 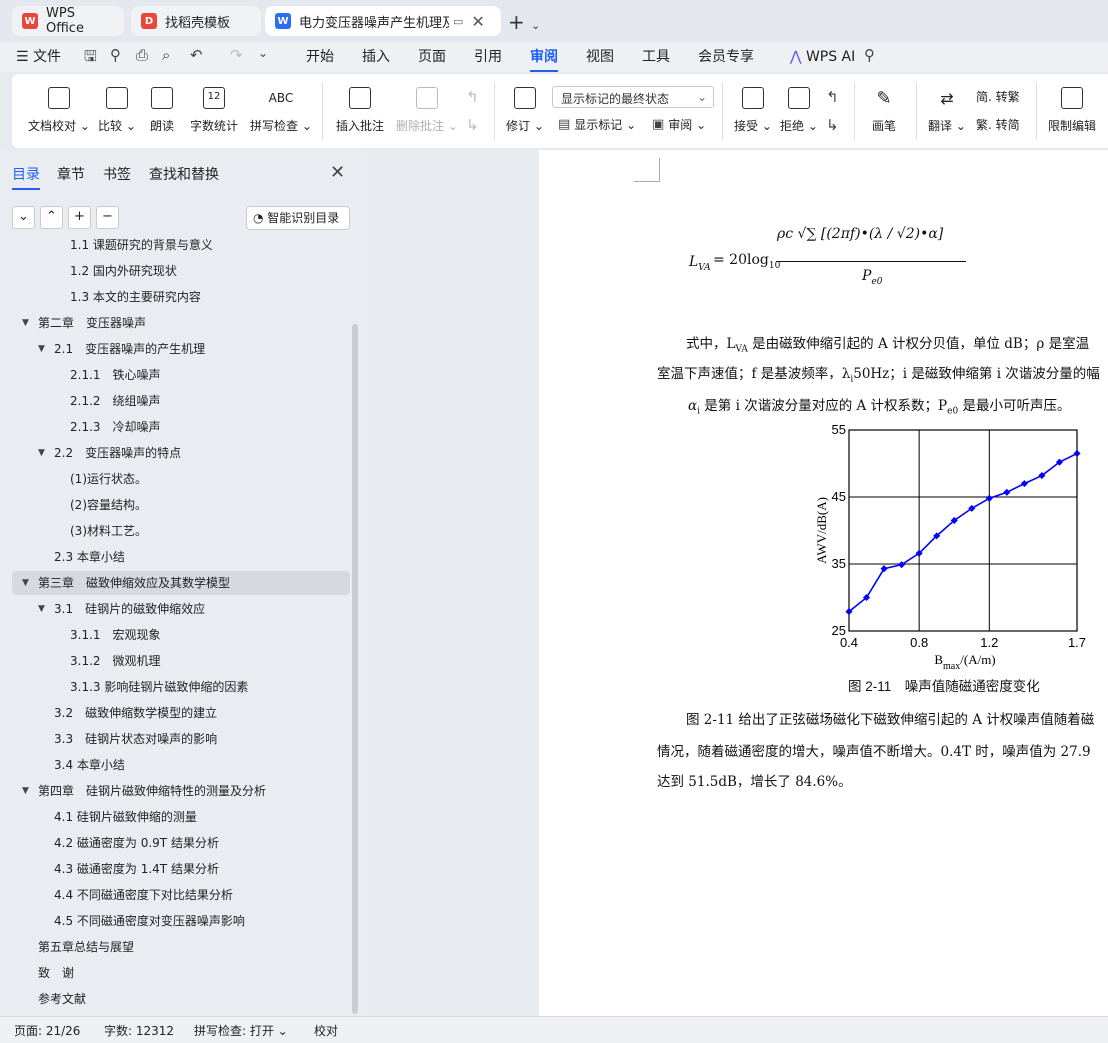 What do you see at coordinates (47, 1030) in the screenshot?
I see `page-indicator: 页面: 21/26` at bounding box center [47, 1030].